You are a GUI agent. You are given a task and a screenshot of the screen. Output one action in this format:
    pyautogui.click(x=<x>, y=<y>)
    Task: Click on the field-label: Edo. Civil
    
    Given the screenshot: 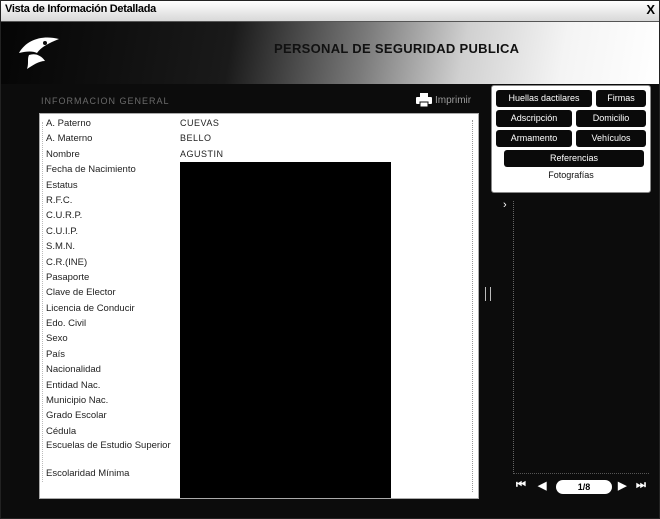 What is the action you would take?
    pyautogui.click(x=66, y=324)
    